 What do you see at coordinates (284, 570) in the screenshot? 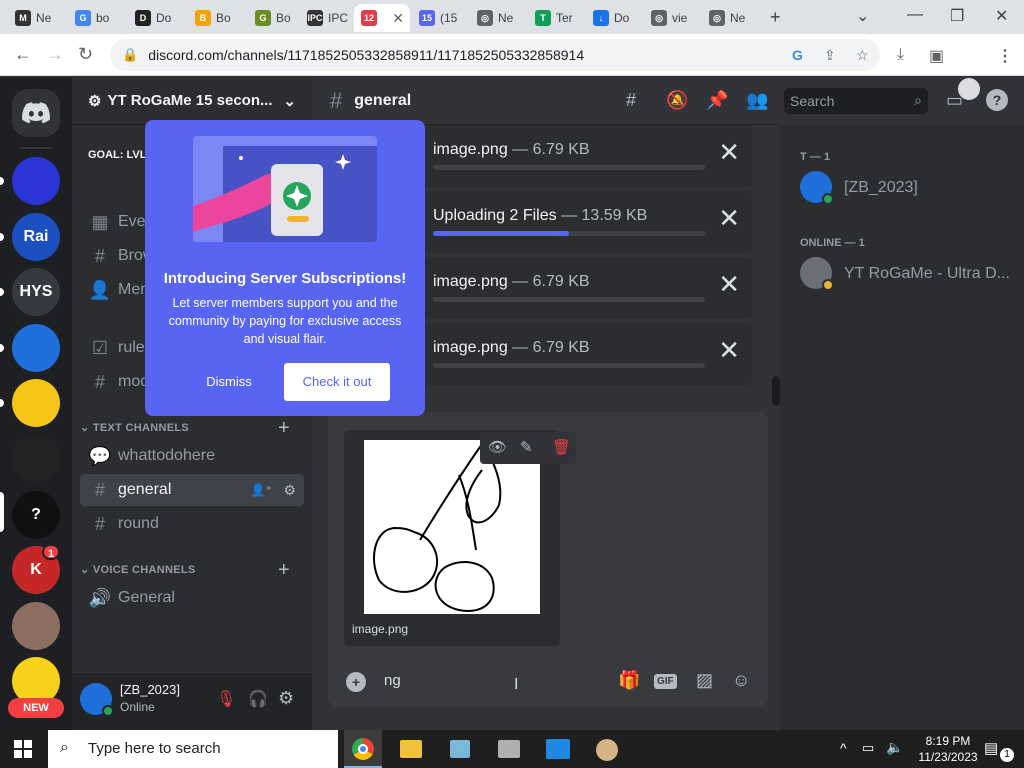
I see `add-voice-channel-icon: +` at bounding box center [284, 570].